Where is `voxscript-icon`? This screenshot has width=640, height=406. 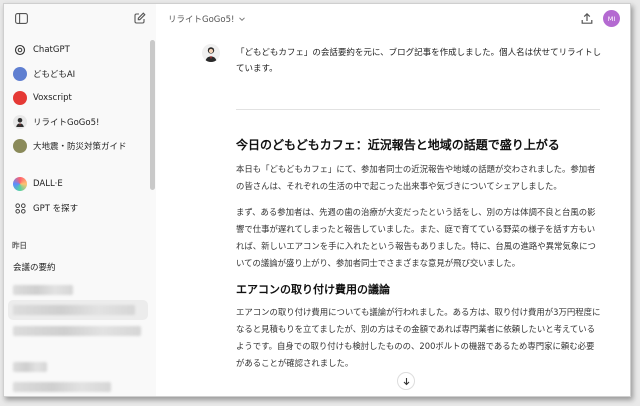 voxscript-icon is located at coordinates (20, 98).